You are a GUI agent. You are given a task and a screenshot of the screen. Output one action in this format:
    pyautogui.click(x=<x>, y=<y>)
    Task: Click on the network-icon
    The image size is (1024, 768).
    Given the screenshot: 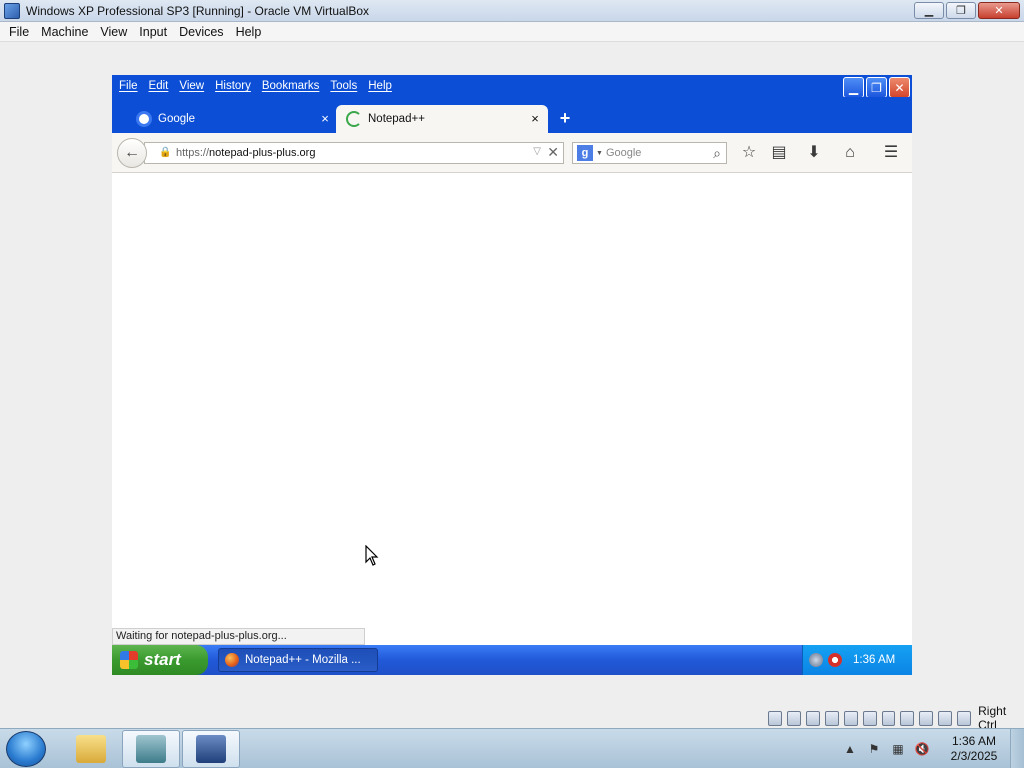 What is the action you would take?
    pyautogui.click(x=831, y=718)
    